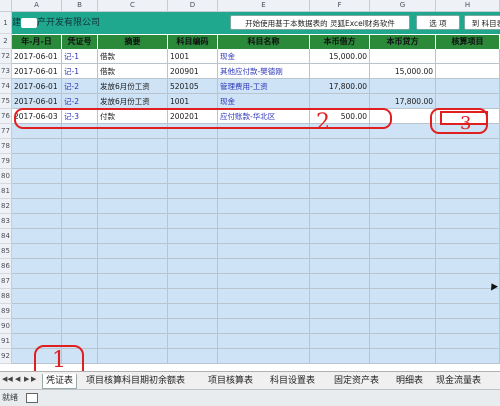 This screenshot has width=500, height=406. I want to click on last-sheet-icon: ▶, so click(33, 379).